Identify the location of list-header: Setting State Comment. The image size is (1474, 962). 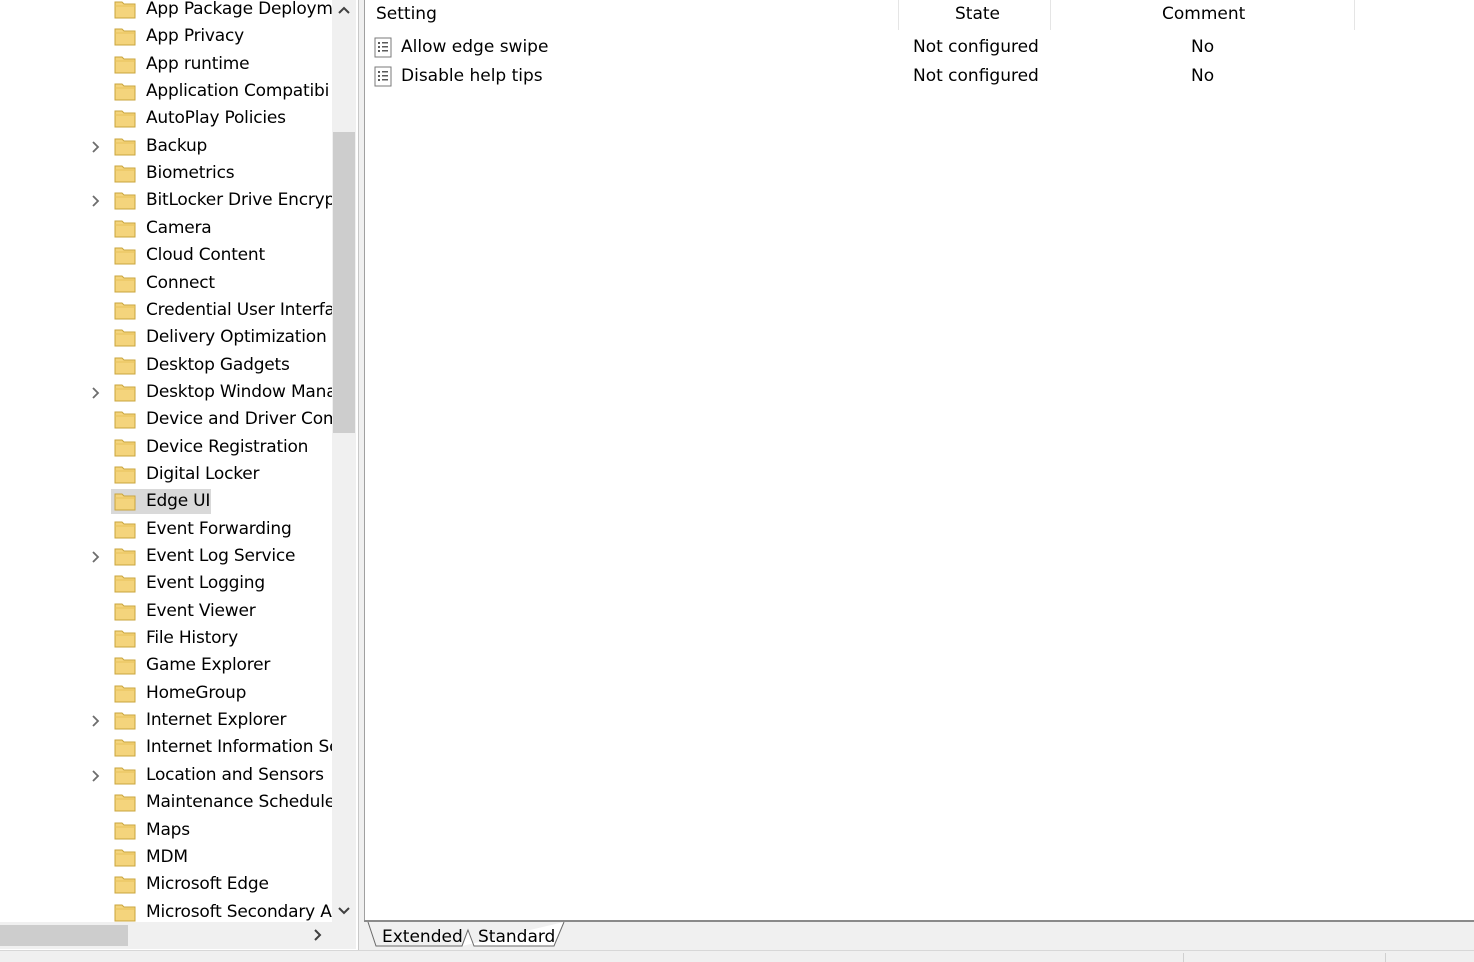
(919, 15).